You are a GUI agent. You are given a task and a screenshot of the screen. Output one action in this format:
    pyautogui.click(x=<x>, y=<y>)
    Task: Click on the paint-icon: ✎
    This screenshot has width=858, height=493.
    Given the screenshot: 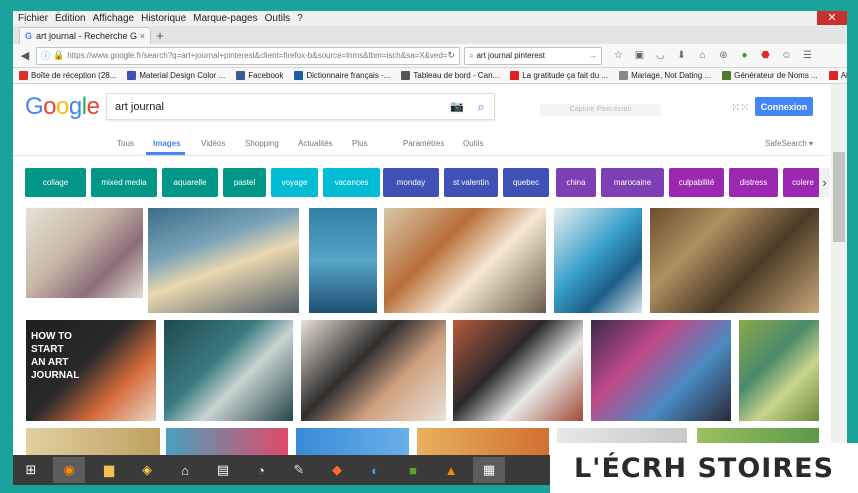 What is the action you would take?
    pyautogui.click(x=299, y=470)
    